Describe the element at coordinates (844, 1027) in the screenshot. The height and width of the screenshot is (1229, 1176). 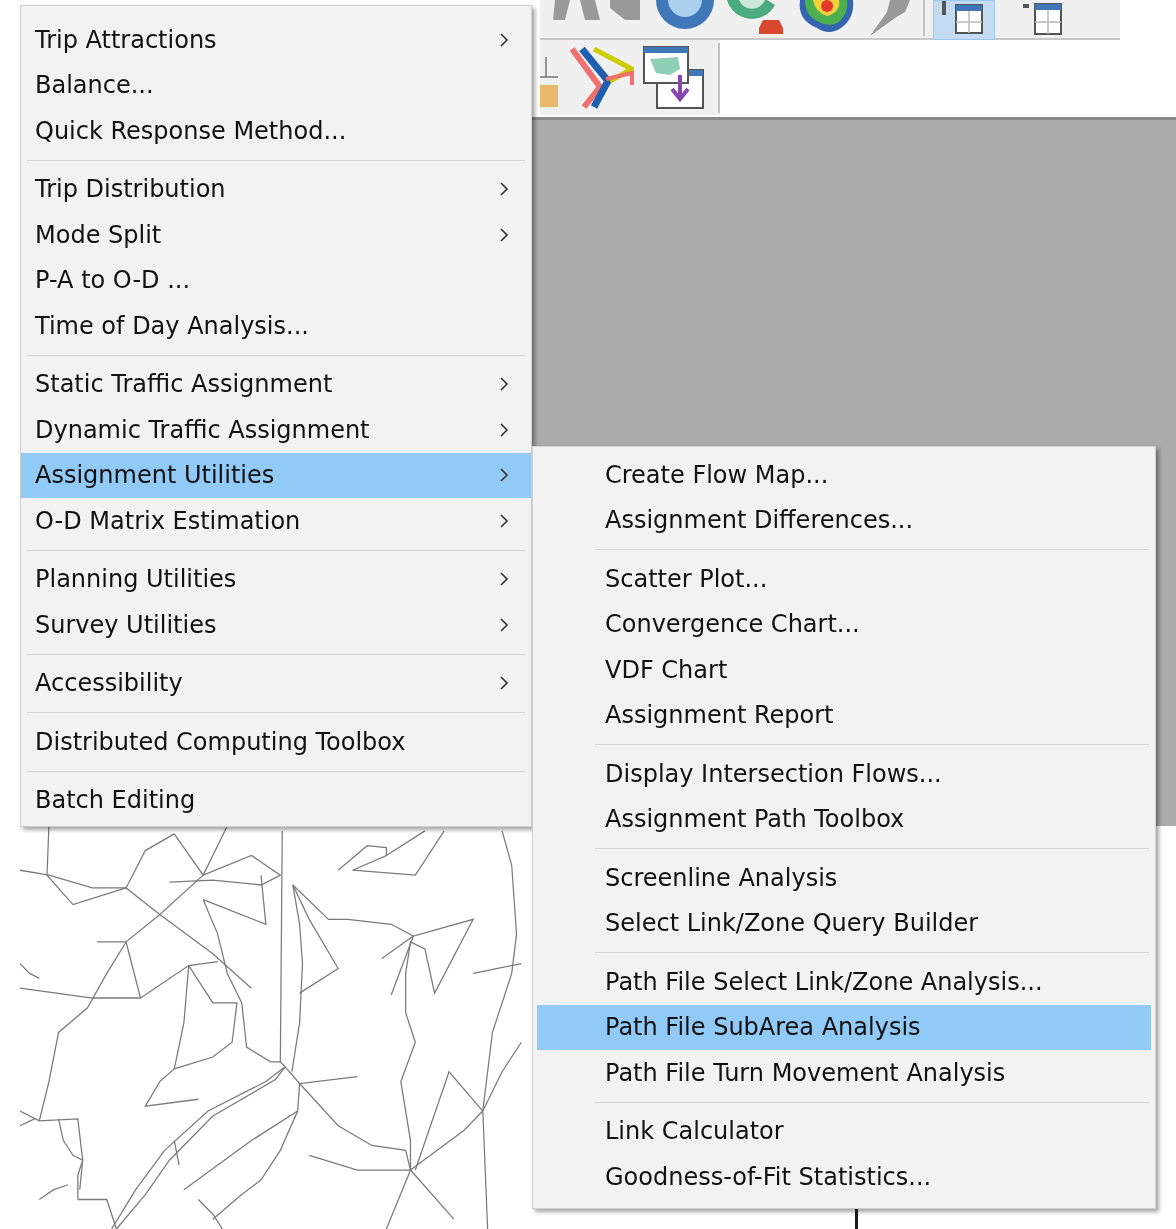
I see `menu-item: Path File SubArea Analysis` at that location.